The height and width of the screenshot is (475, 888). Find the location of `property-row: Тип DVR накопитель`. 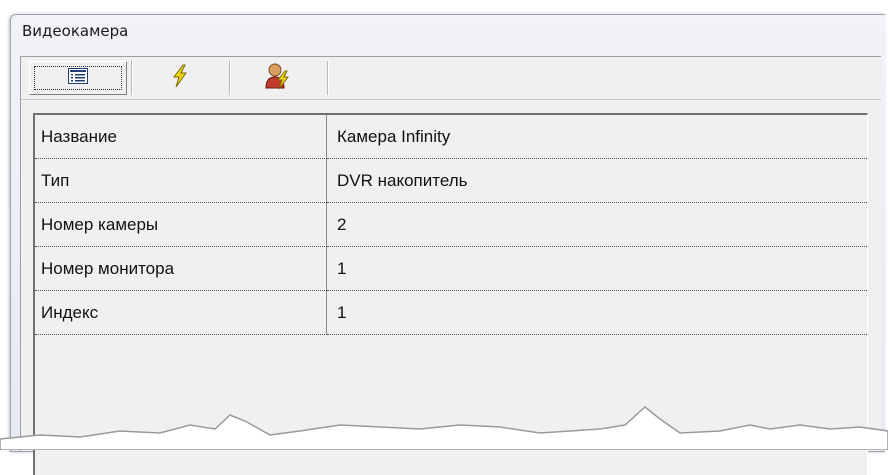

property-row: Тип DVR накопитель is located at coordinates (451, 181).